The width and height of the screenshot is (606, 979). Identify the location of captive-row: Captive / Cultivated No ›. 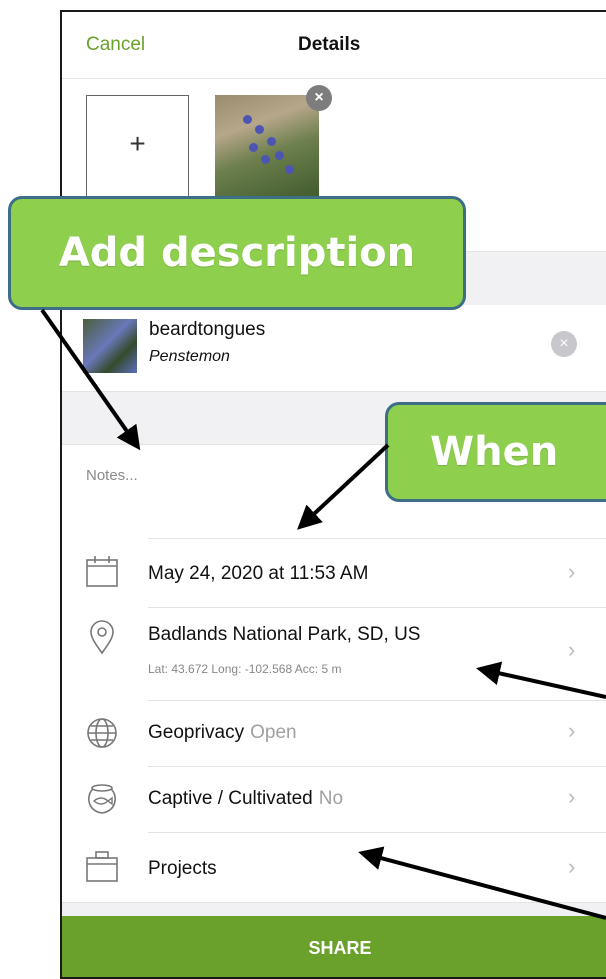
(334, 799).